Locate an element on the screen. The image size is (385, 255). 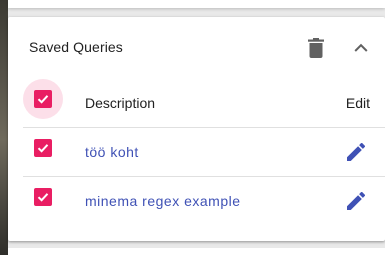
trash-icon is located at coordinates (316, 48).